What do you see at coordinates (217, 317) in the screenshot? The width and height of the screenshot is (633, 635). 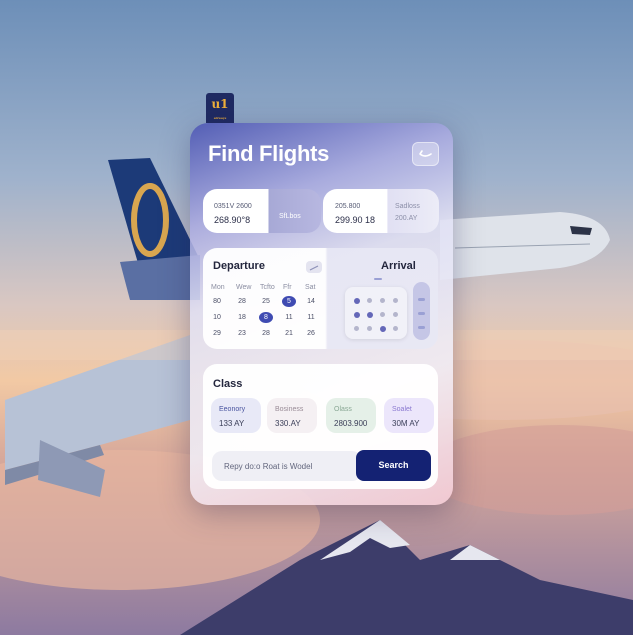 I see `calendar-day: 10` at bounding box center [217, 317].